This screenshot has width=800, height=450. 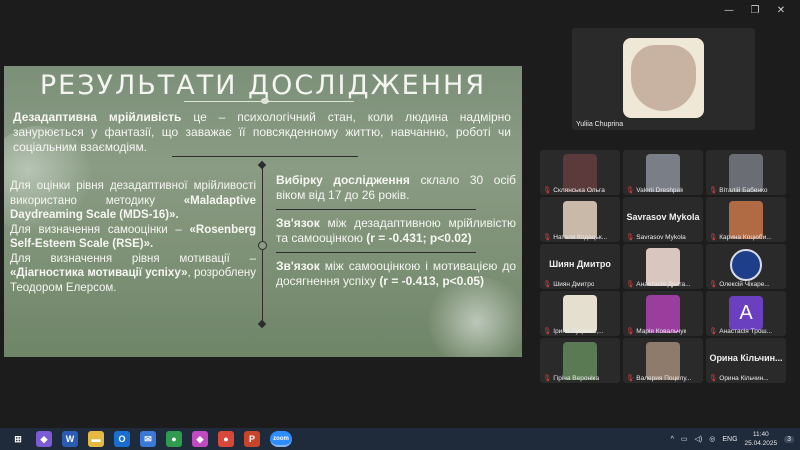 What do you see at coordinates (265, 156) in the screenshot?
I see `section-divider` at bounding box center [265, 156].